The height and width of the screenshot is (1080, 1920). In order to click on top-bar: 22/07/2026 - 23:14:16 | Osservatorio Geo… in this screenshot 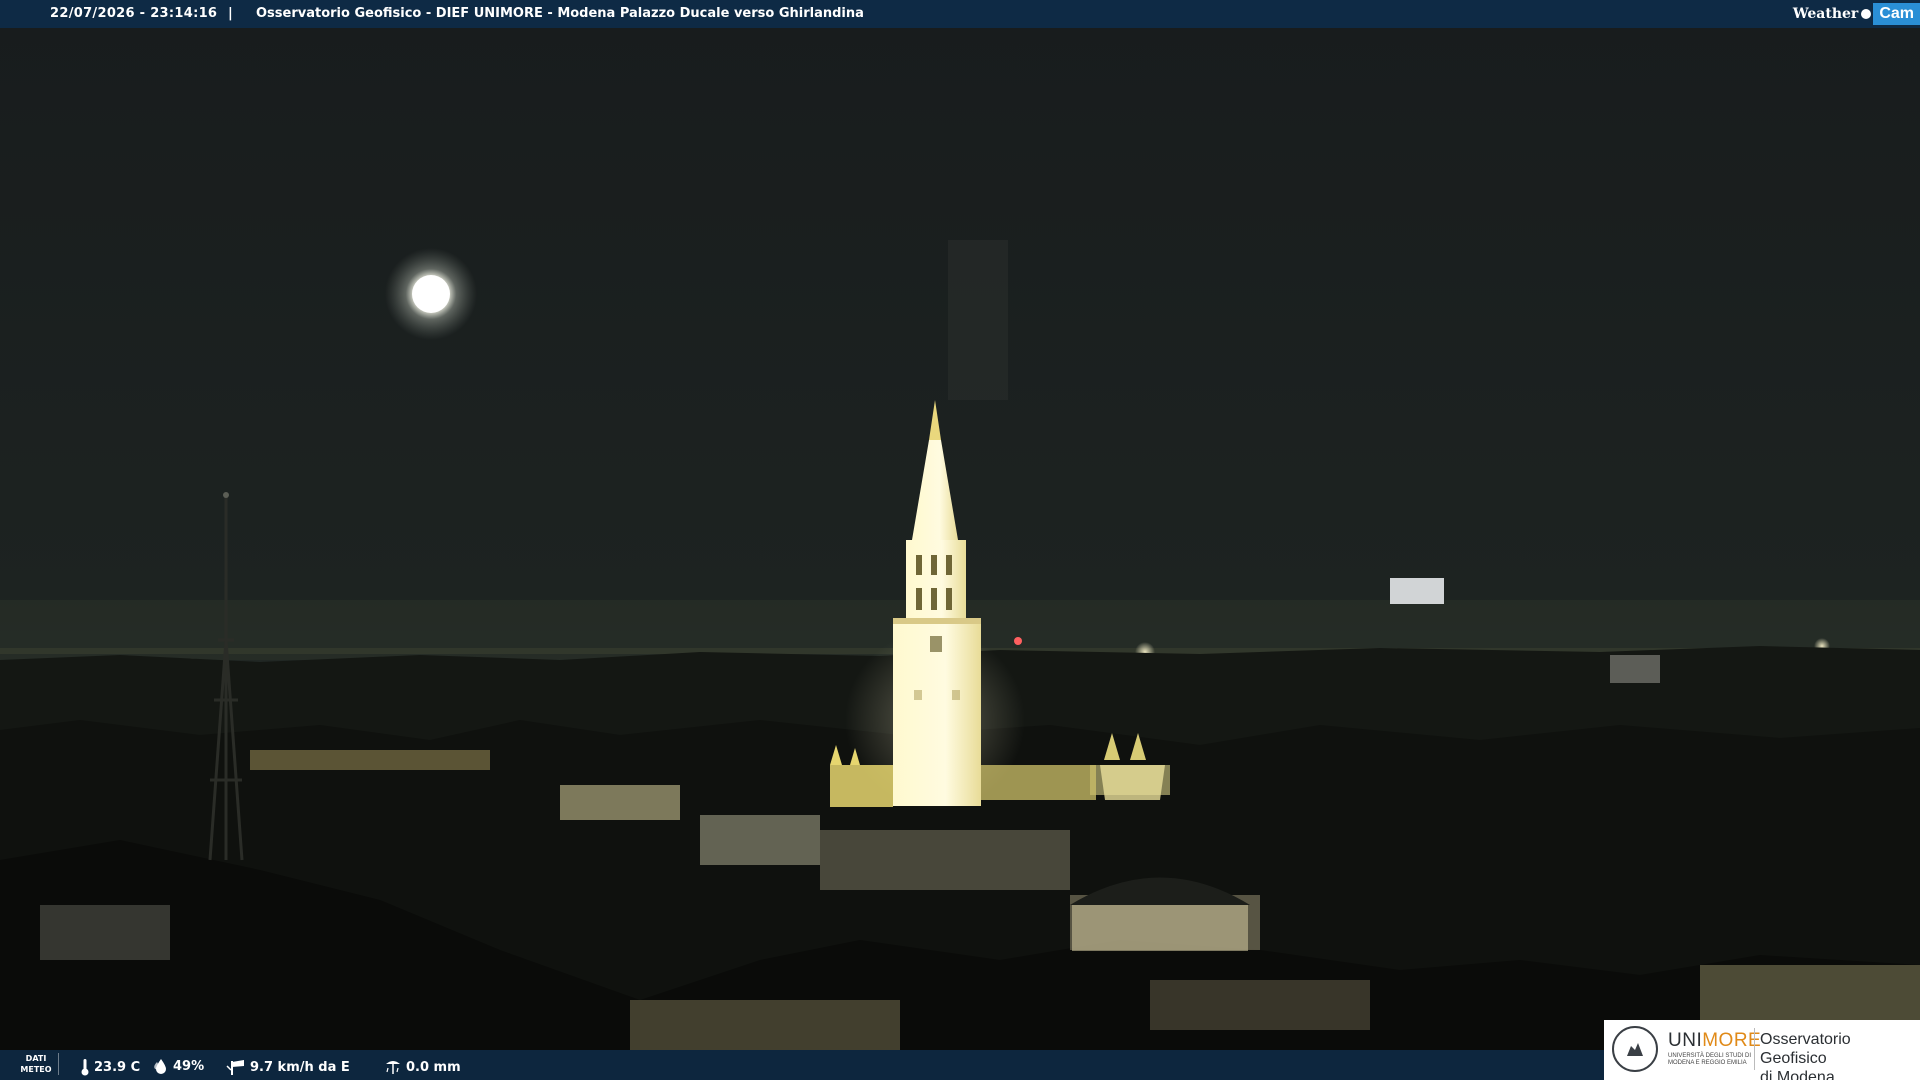, I will do `click(960, 14)`.